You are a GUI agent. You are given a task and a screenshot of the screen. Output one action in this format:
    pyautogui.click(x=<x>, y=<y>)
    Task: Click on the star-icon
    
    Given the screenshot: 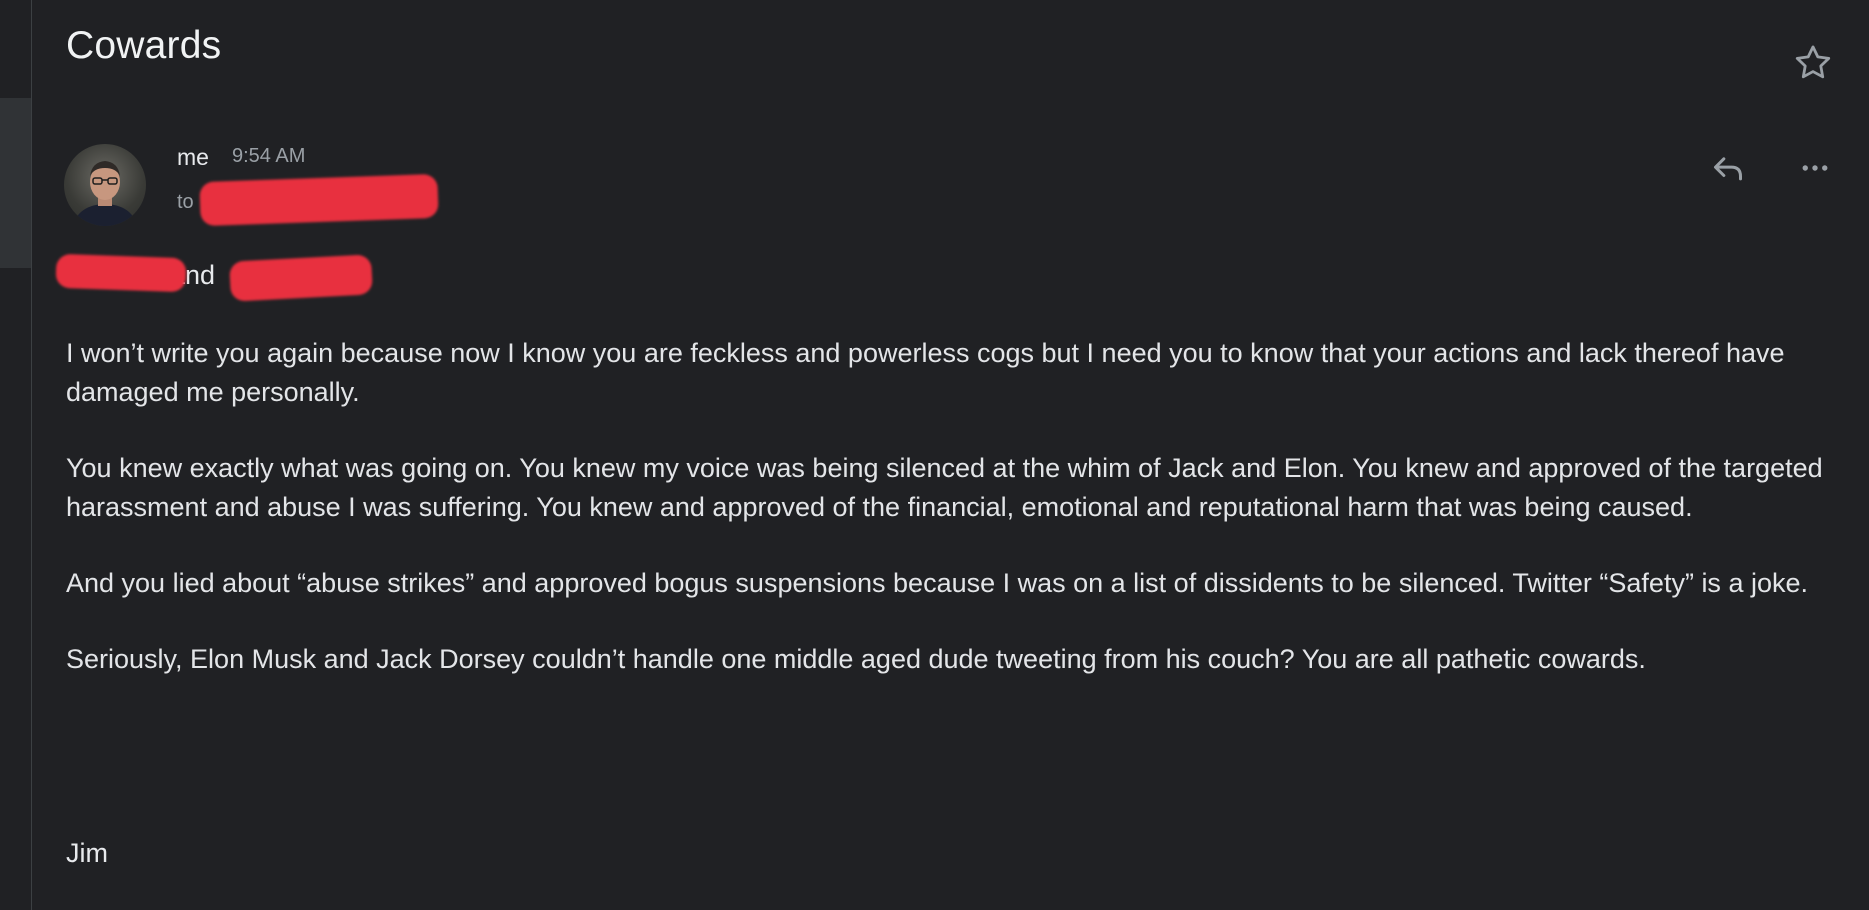 What is the action you would take?
    pyautogui.click(x=1813, y=63)
    